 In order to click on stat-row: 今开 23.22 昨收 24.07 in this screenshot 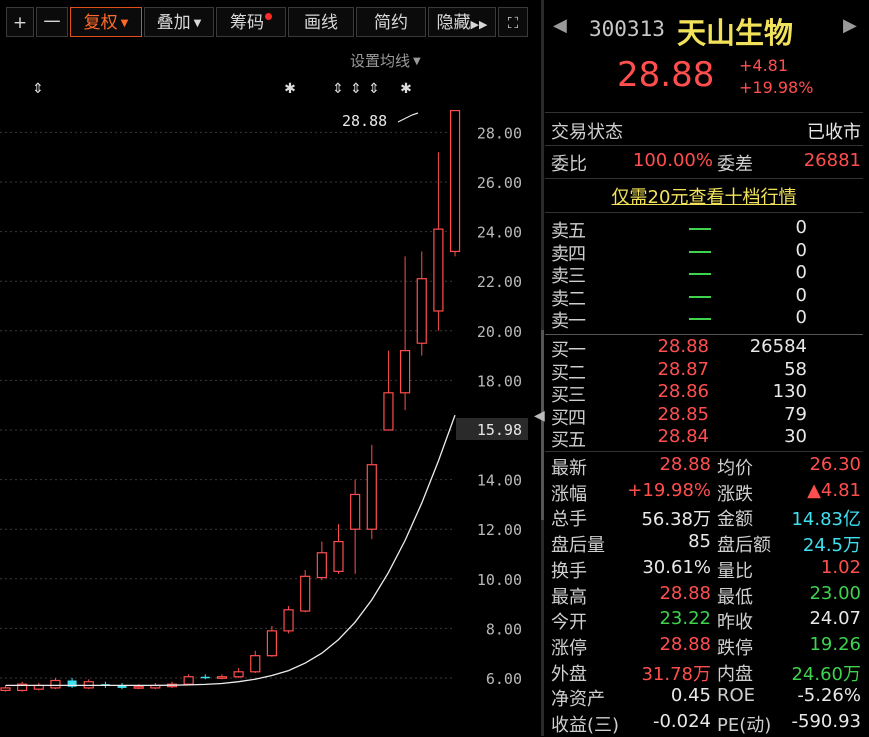, I will do `click(706, 621)`.